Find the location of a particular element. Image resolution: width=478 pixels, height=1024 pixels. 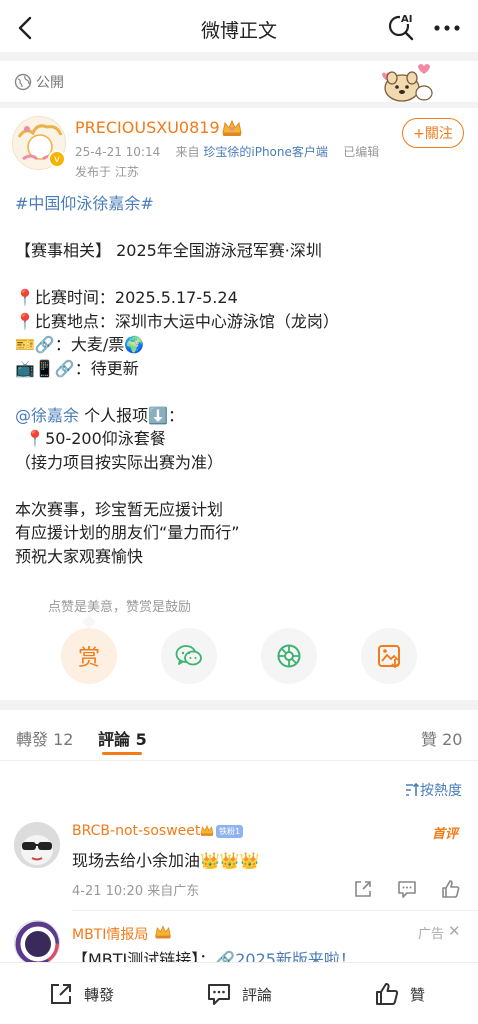

save-image-icon is located at coordinates (389, 657).